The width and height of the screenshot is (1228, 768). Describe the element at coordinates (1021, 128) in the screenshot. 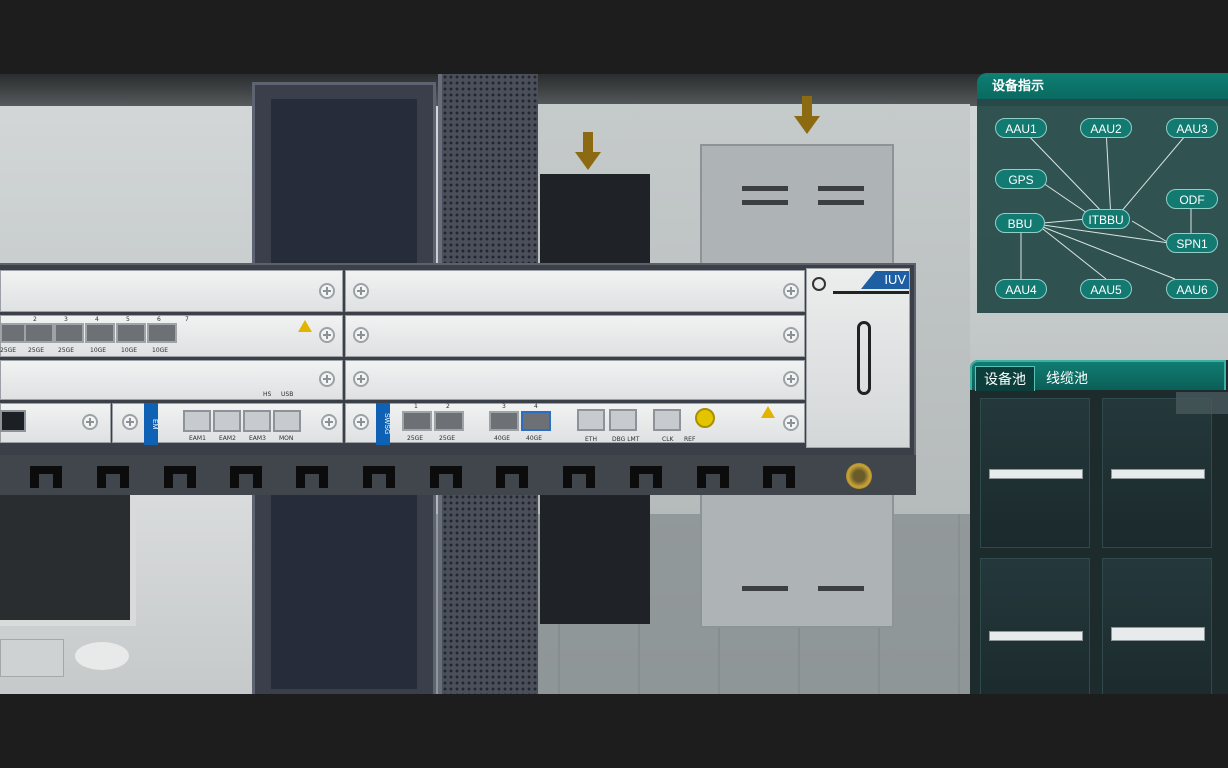

I see `node-aau1: AAU1` at that location.